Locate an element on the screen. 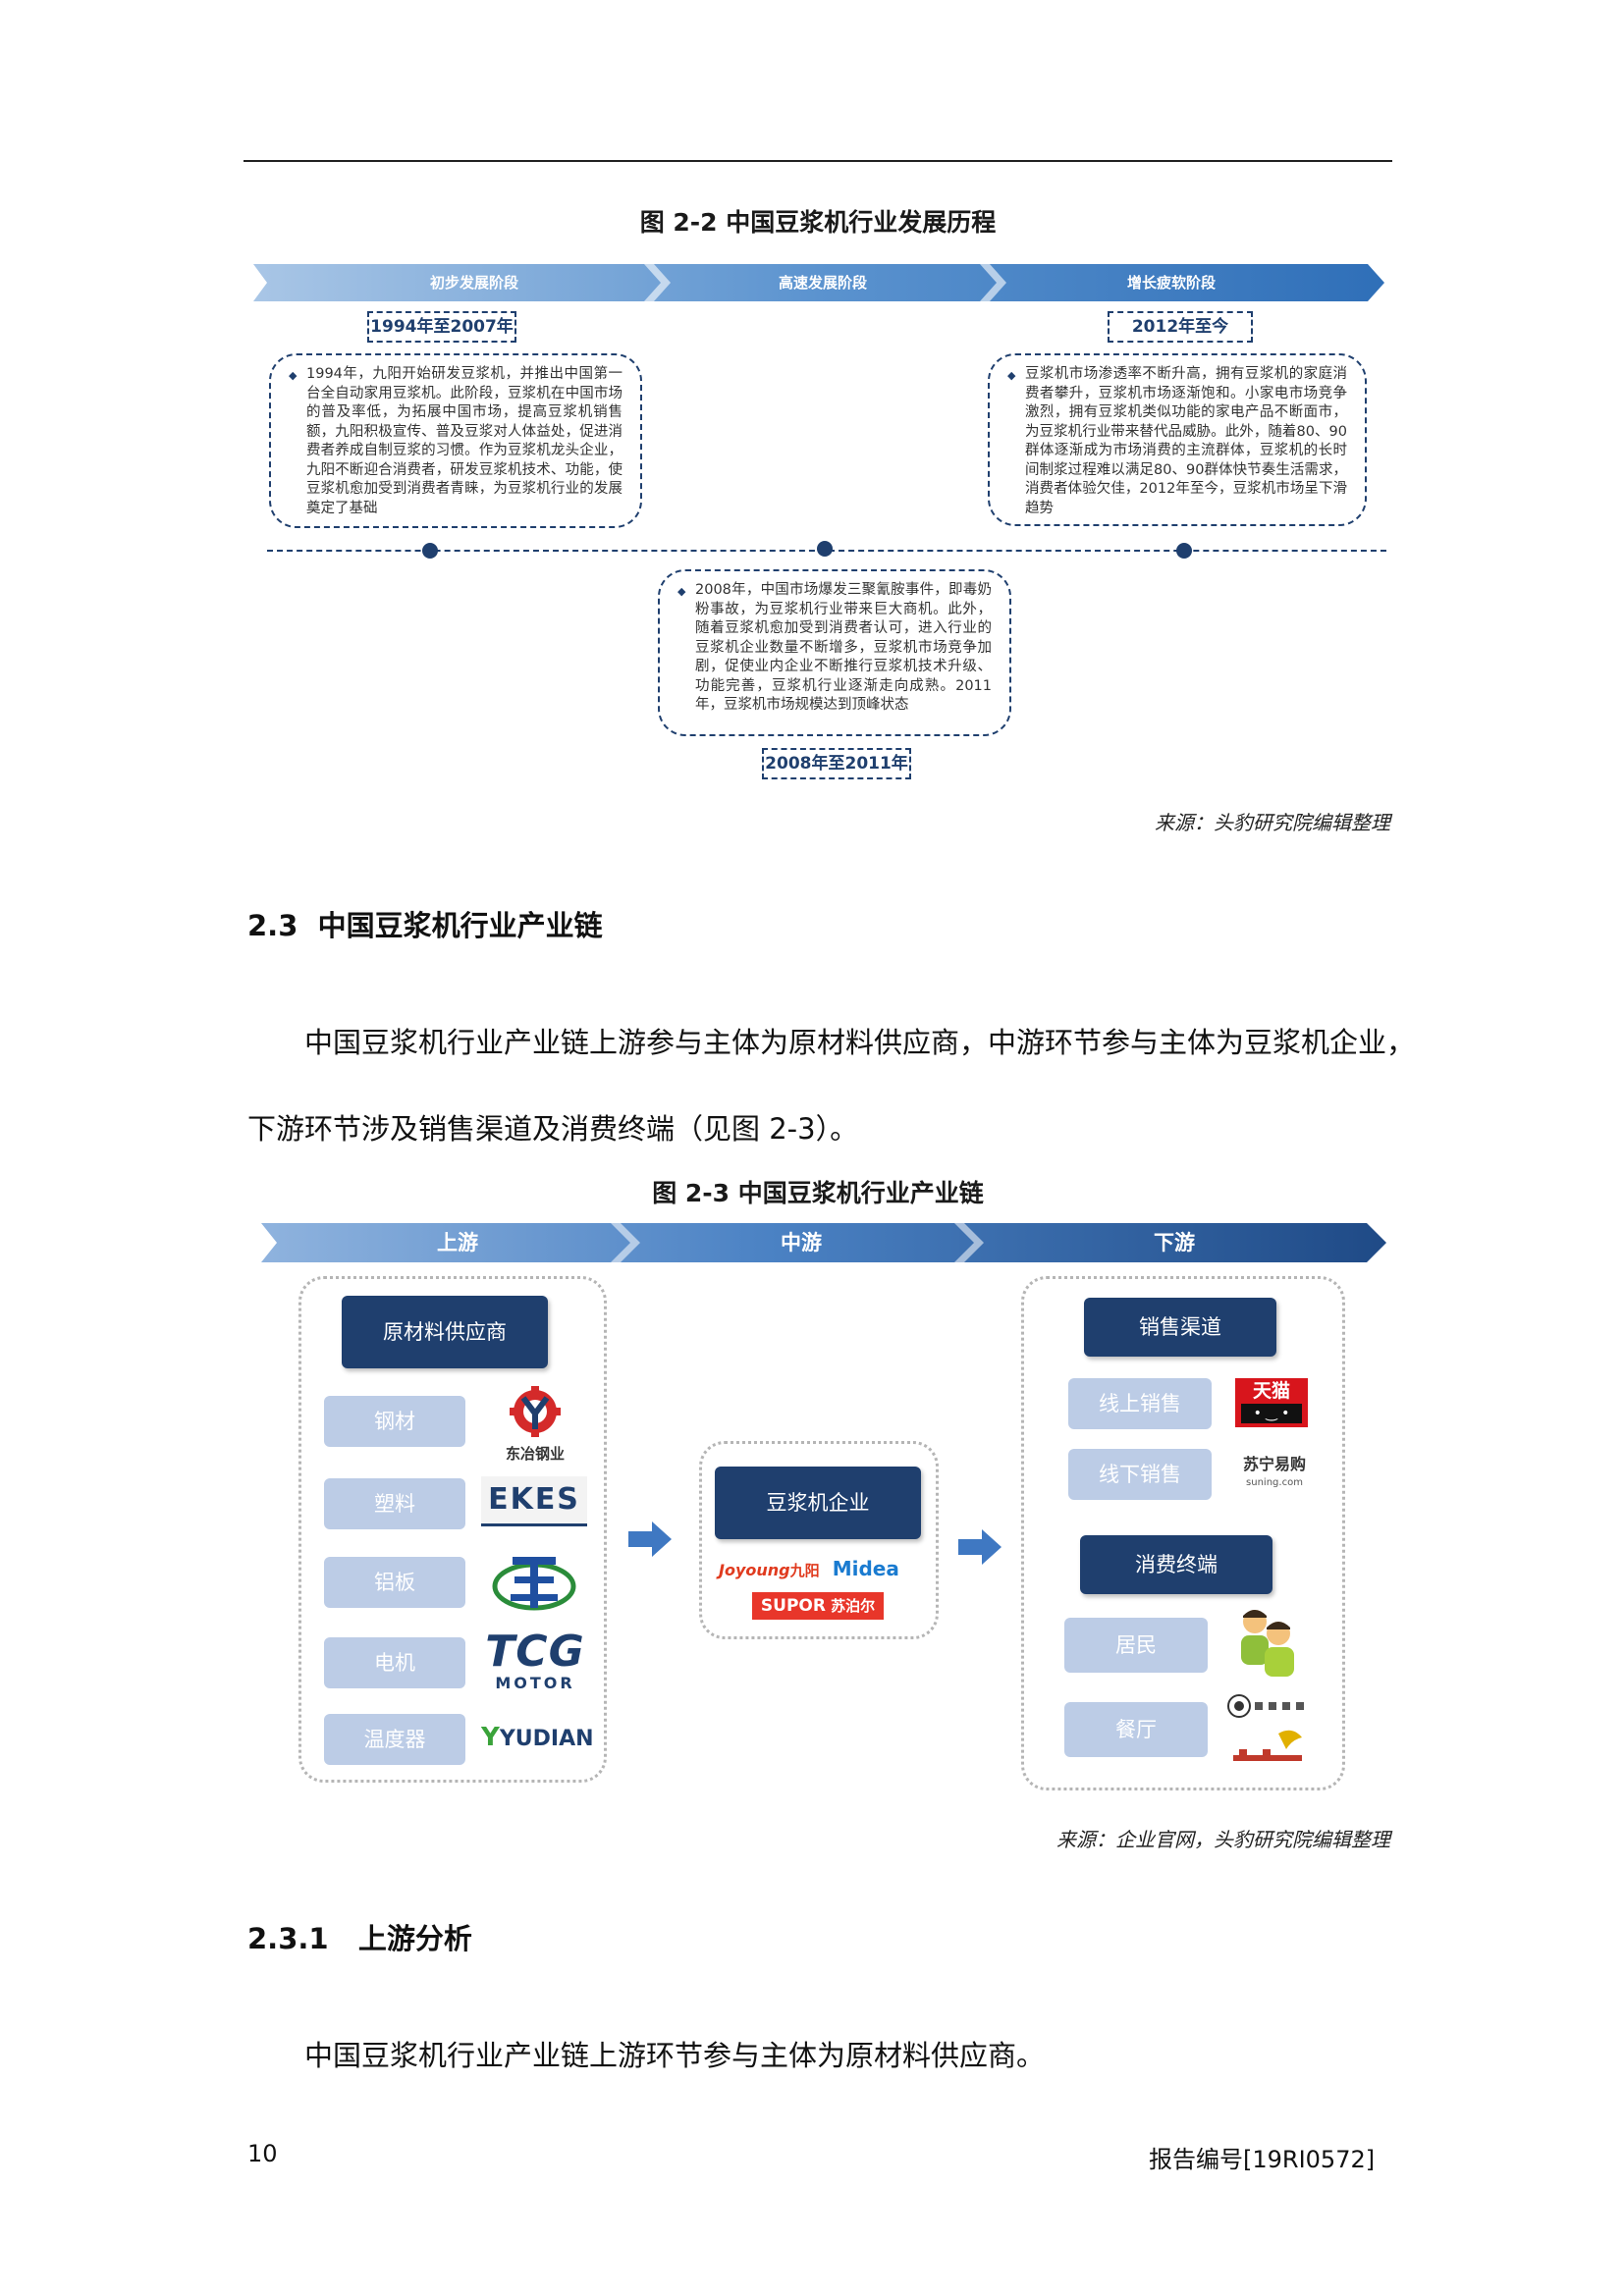 This screenshot has width=1624, height=2296. phase-label-3: 增长疲软阶段 is located at coordinates (1171, 283).